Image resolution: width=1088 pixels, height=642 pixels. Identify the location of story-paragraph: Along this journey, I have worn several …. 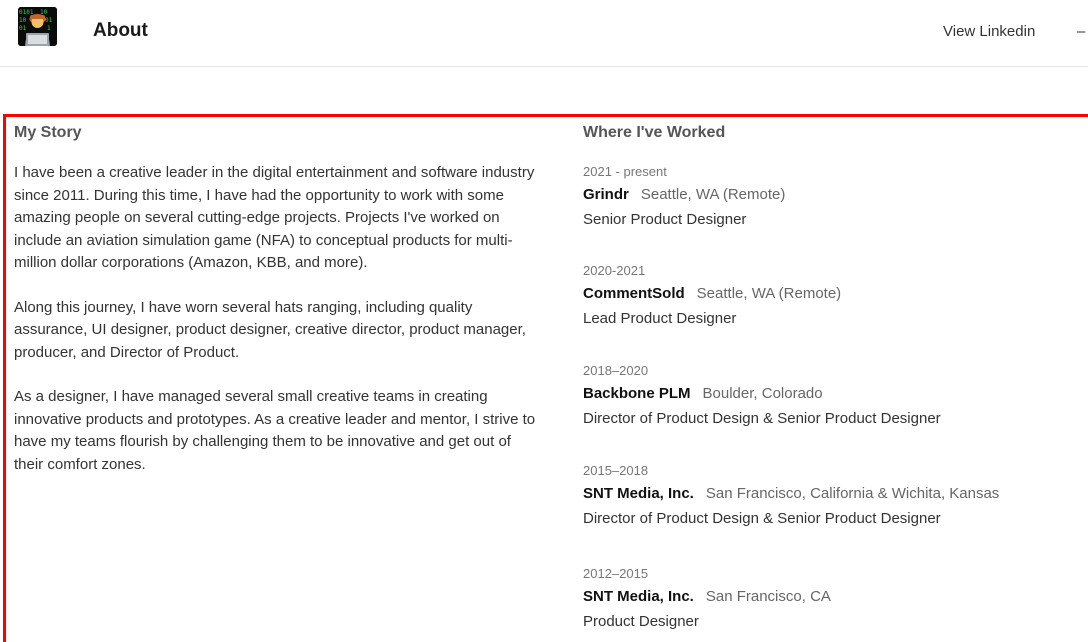
(270, 329).